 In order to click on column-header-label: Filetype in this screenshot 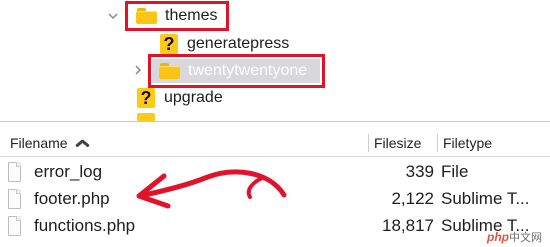, I will do `click(468, 143)`.